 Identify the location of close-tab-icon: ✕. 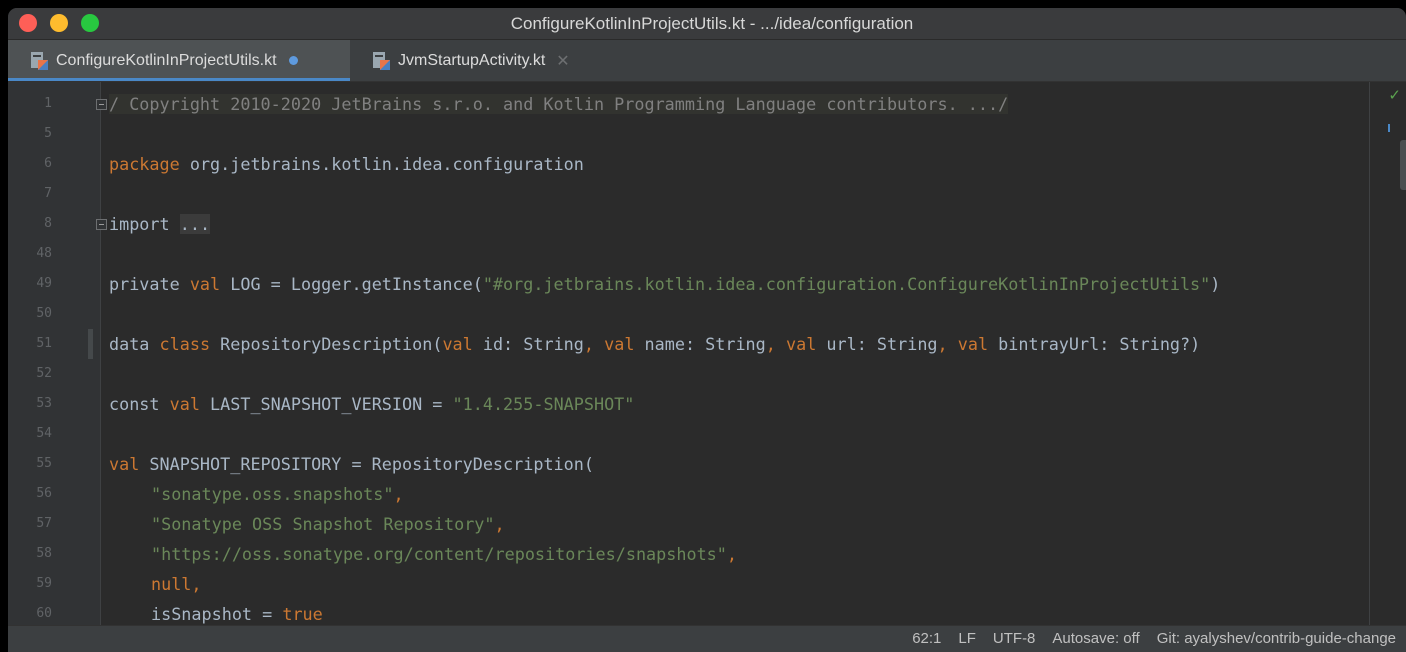
(562, 61).